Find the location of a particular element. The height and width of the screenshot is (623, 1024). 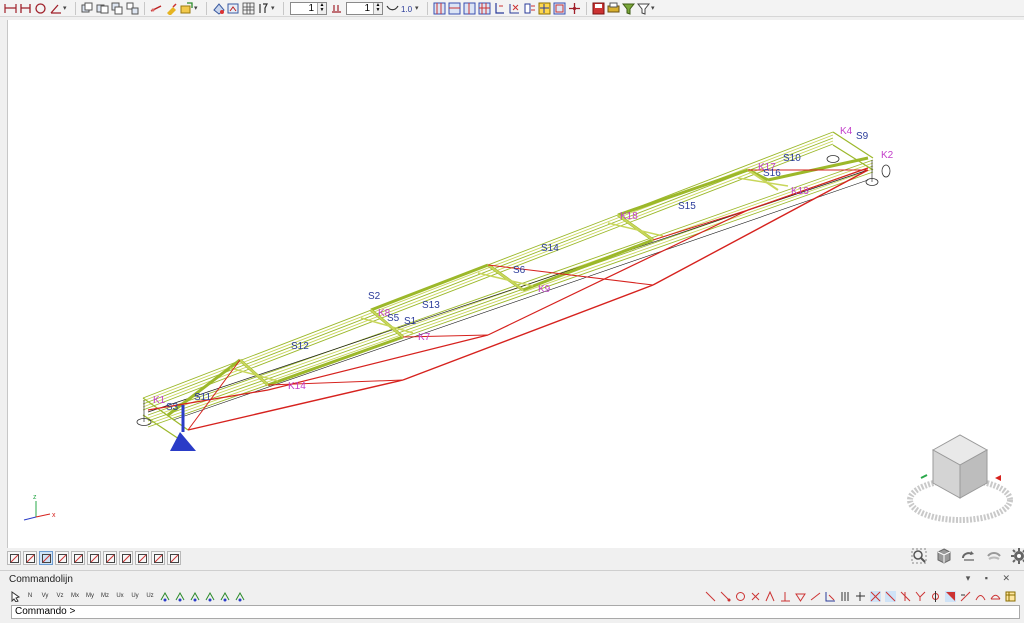

book-icon is located at coordinates (142, 558).